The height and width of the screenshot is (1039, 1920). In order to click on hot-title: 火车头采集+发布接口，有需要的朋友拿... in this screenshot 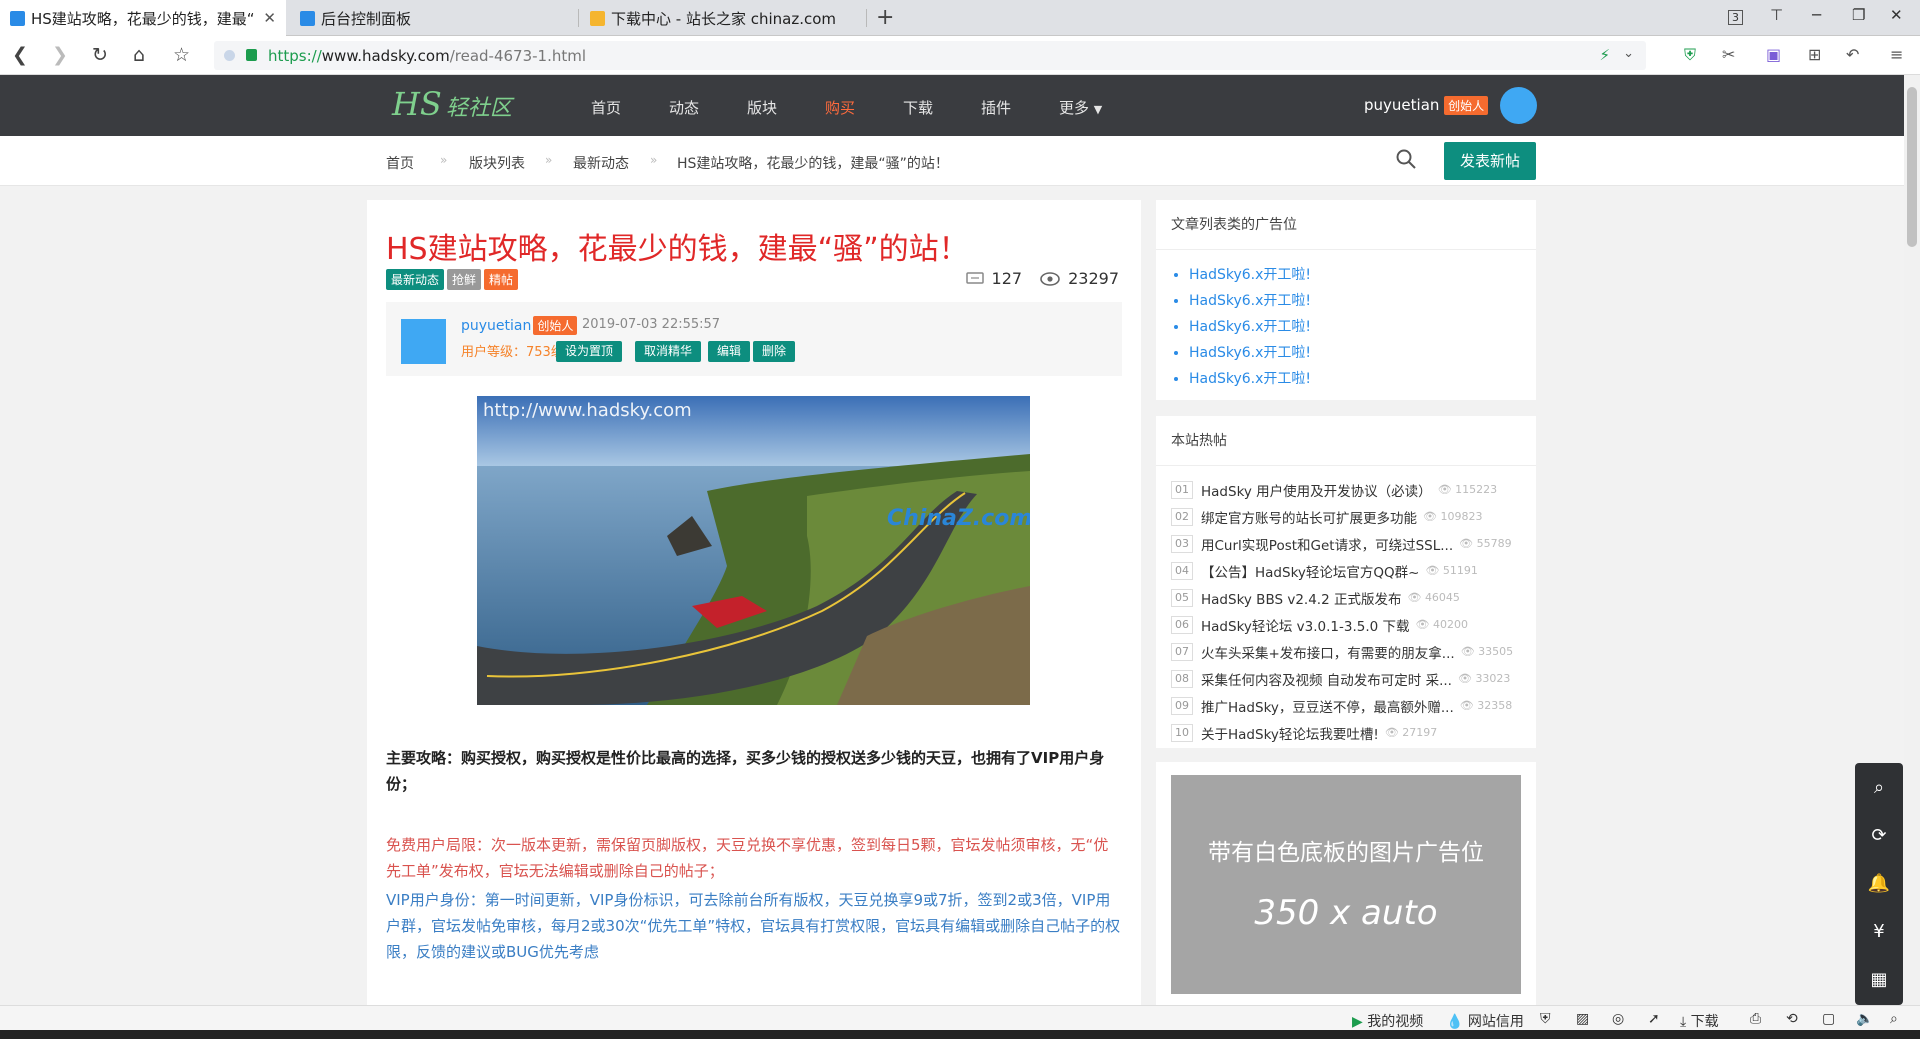, I will do `click(1328, 652)`.